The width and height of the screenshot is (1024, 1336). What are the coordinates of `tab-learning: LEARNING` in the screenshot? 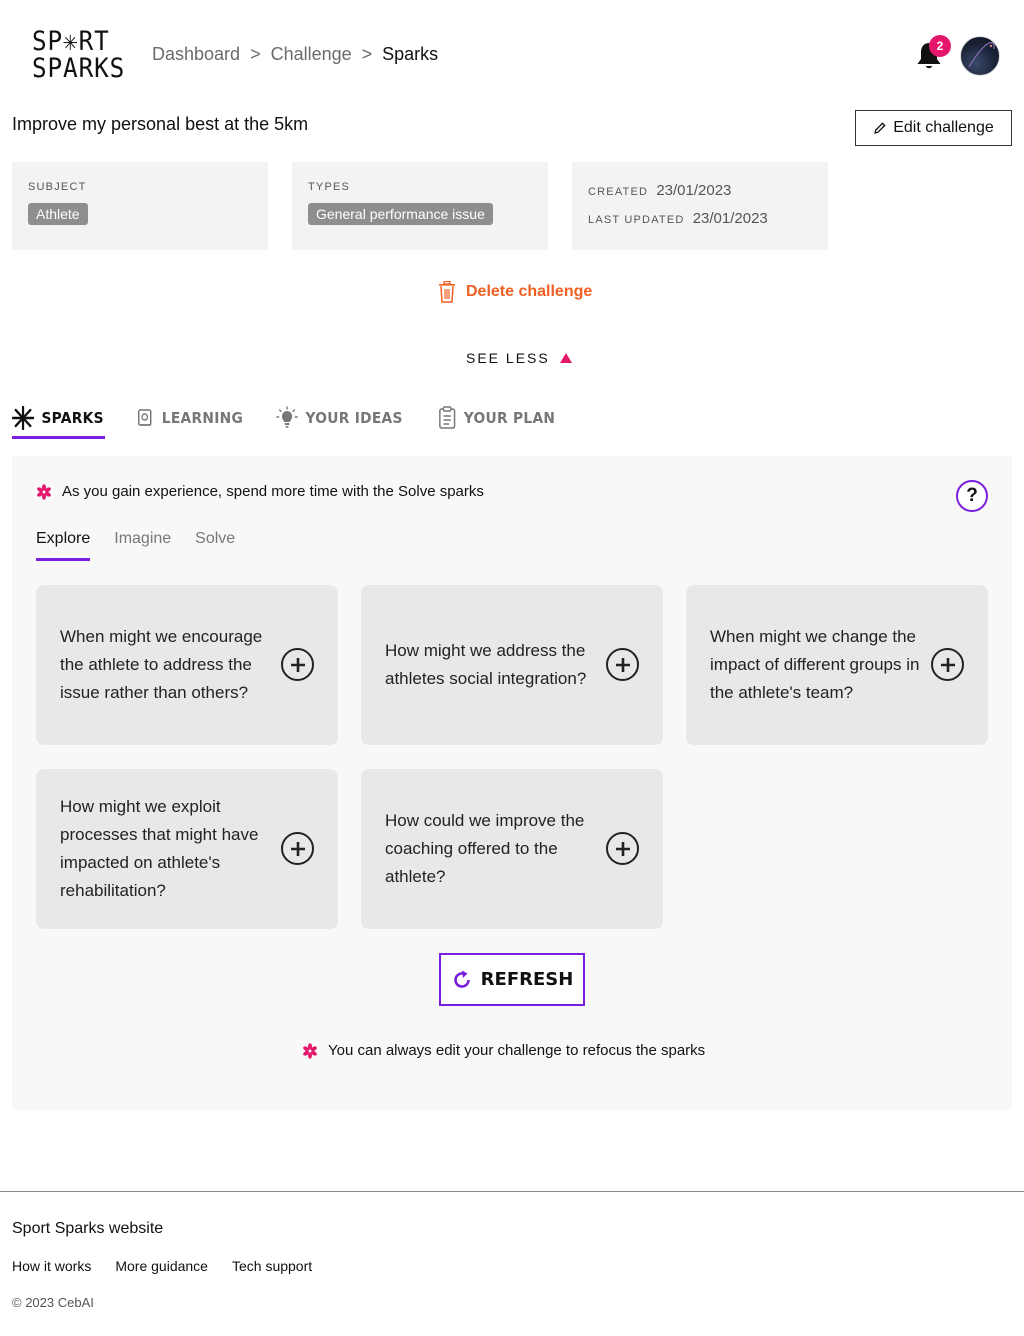 It's located at (189, 418).